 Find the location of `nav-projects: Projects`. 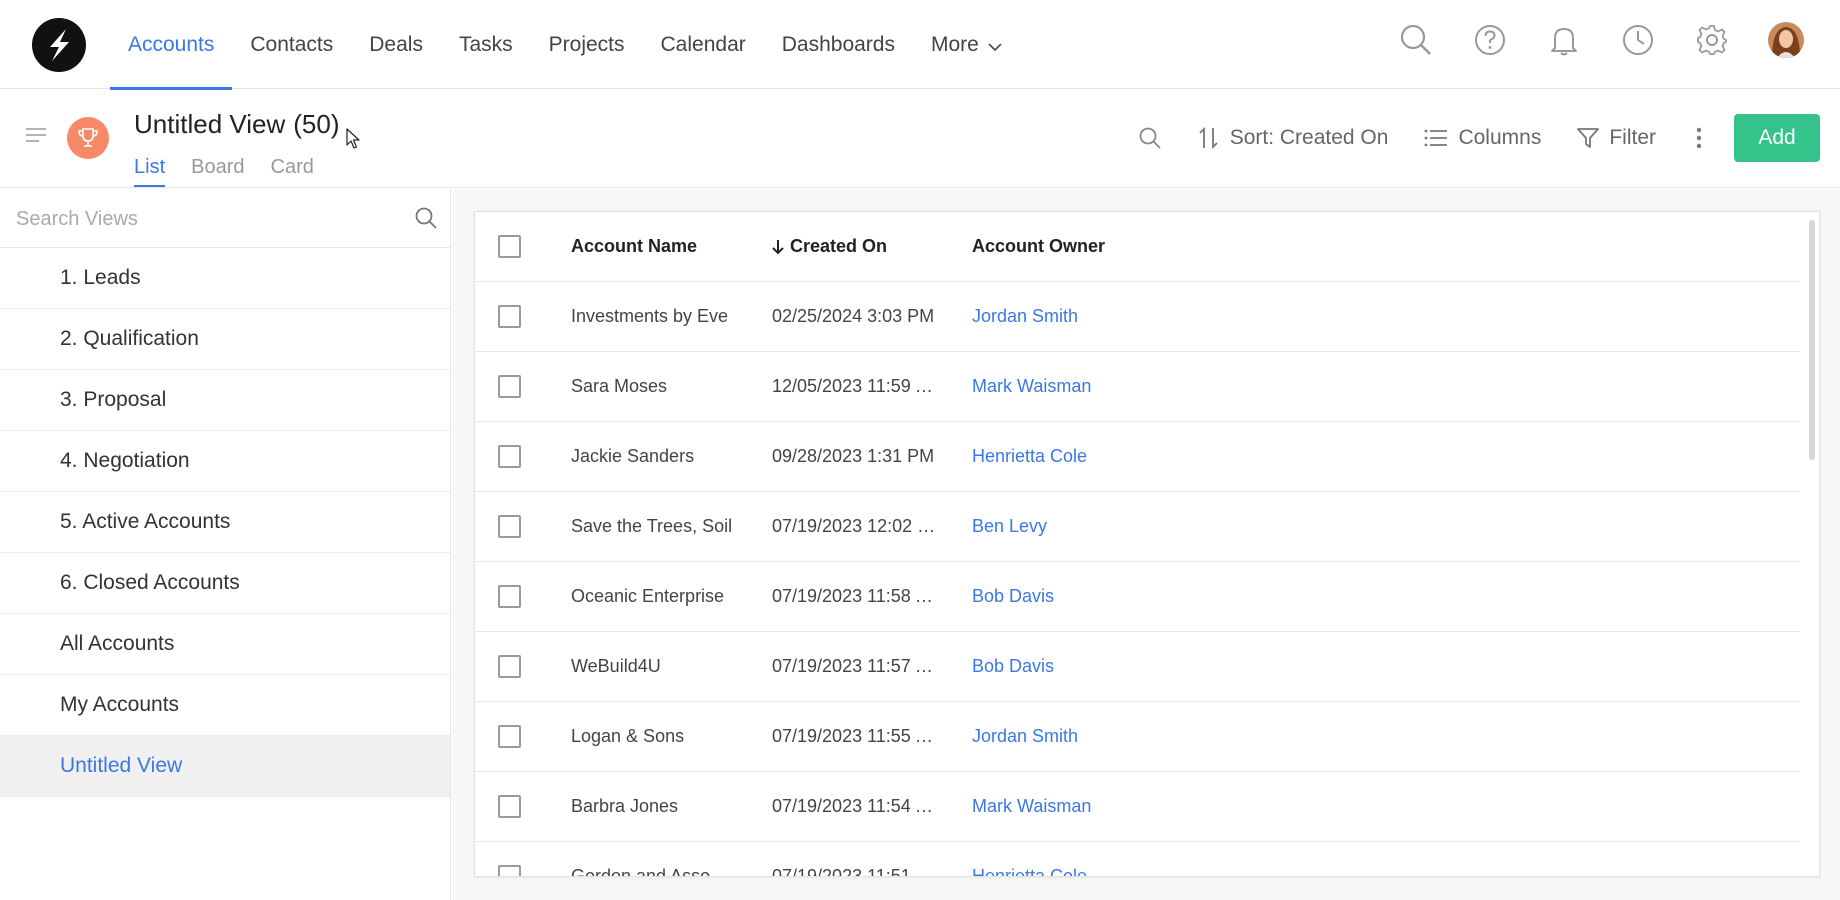

nav-projects: Projects is located at coordinates (587, 44).